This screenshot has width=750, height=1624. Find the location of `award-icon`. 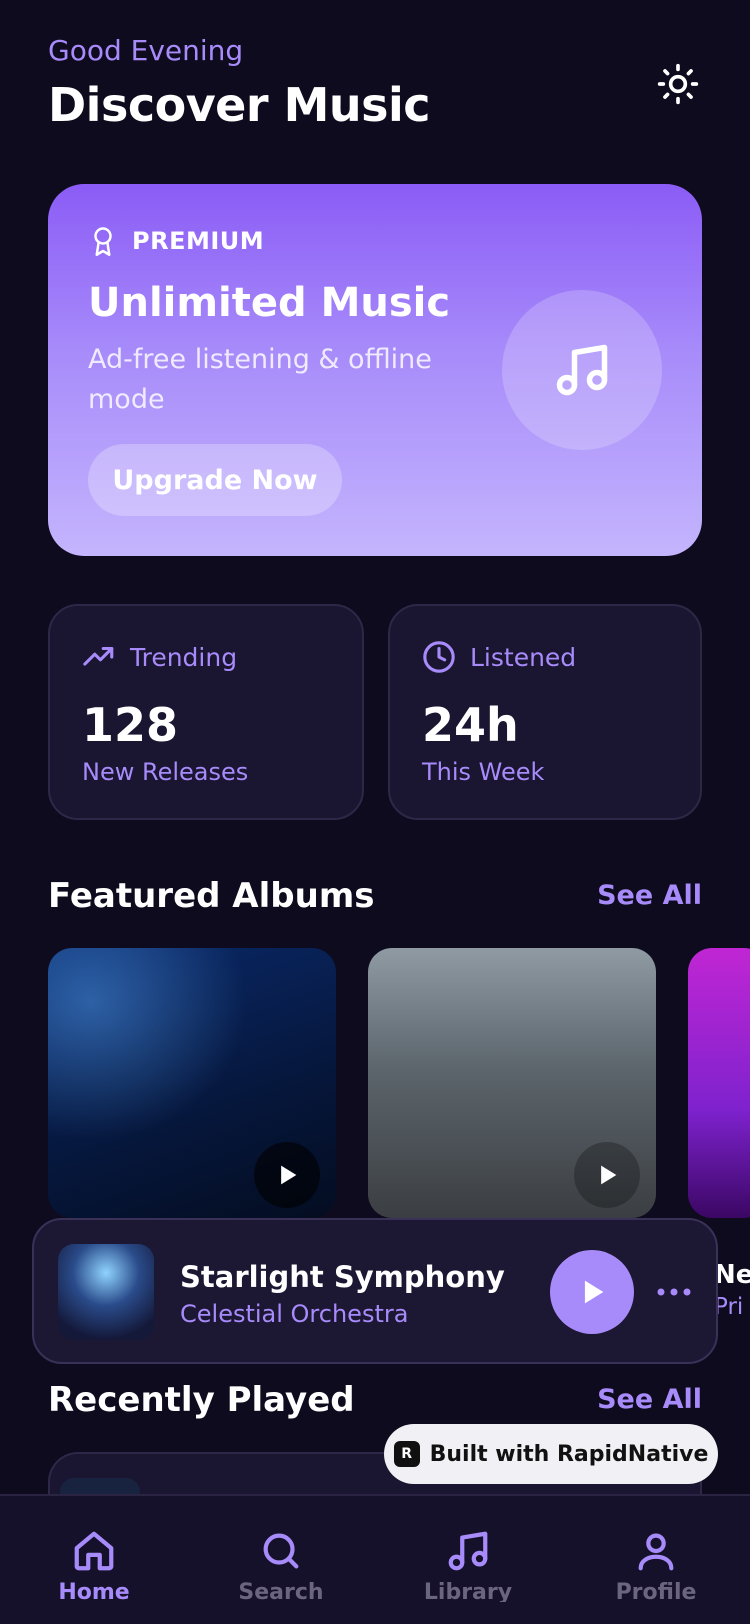

award-icon is located at coordinates (103, 241).